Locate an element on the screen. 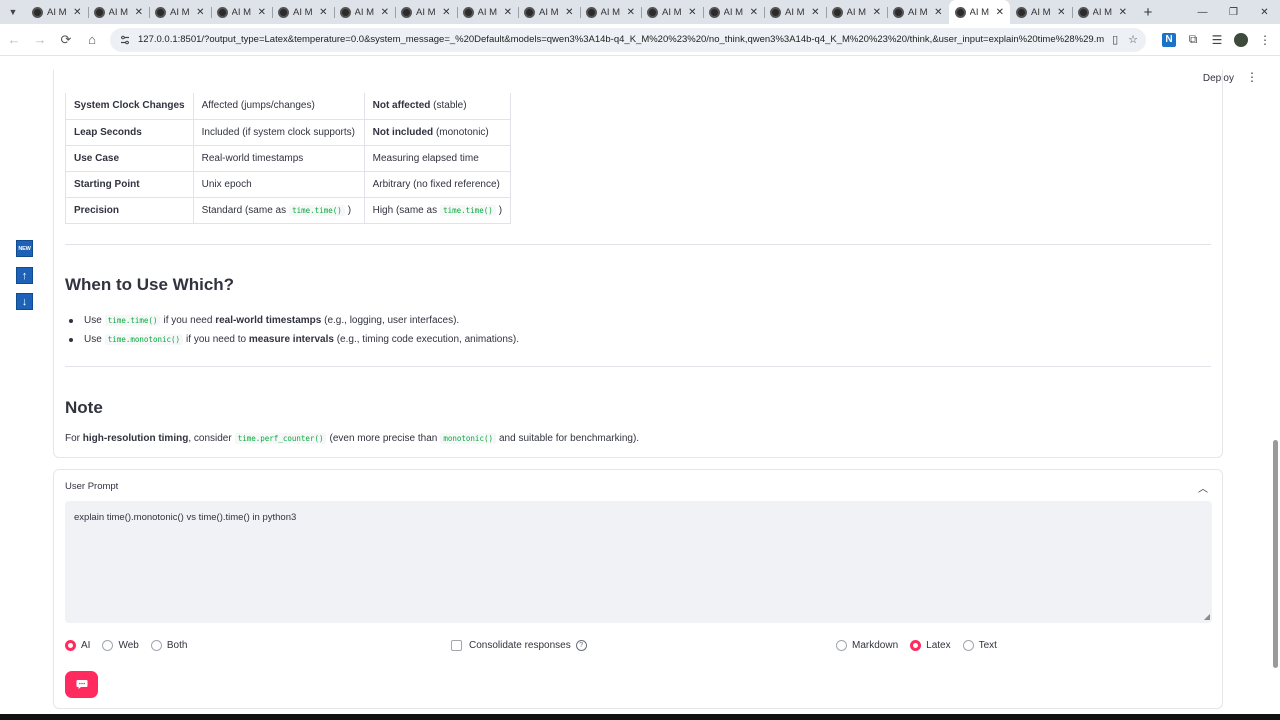 The width and height of the screenshot is (1280, 720). media-controls-icon: ☰ is located at coordinates (1217, 40).